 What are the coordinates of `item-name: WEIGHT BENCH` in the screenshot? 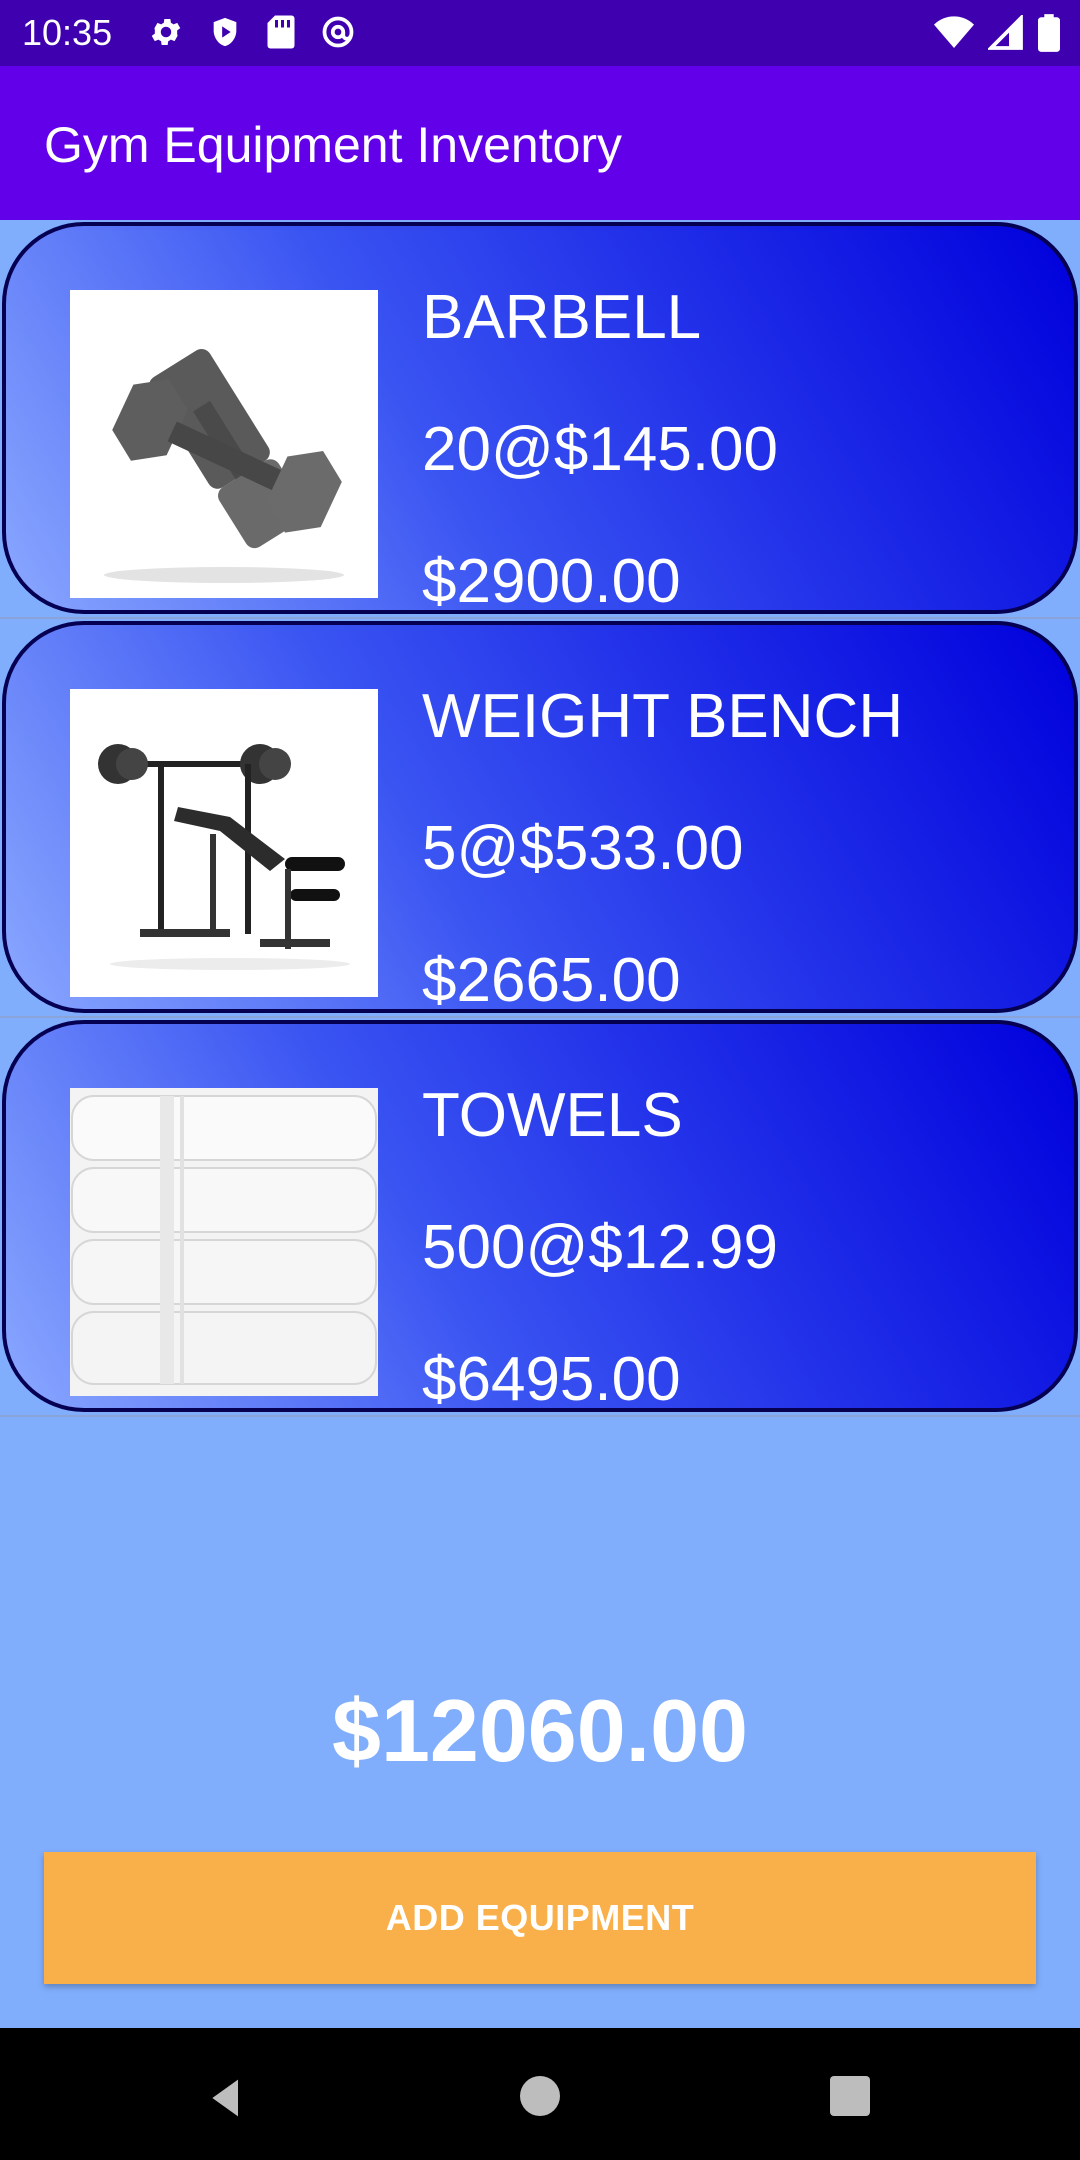 It's located at (663, 716).